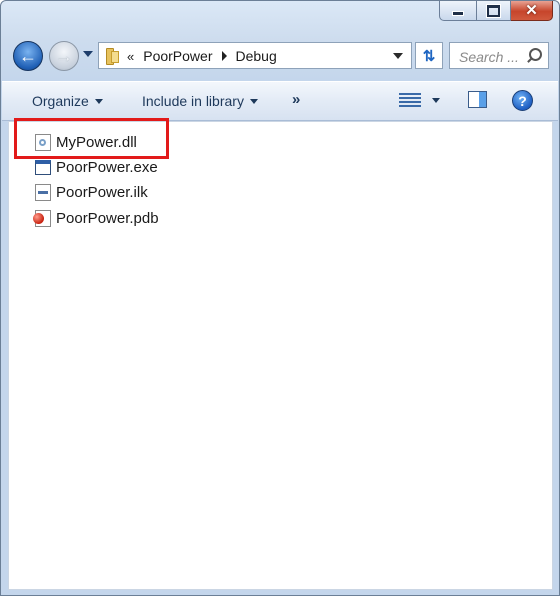  What do you see at coordinates (111, 56) in the screenshot?
I see `folder-icon` at bounding box center [111, 56].